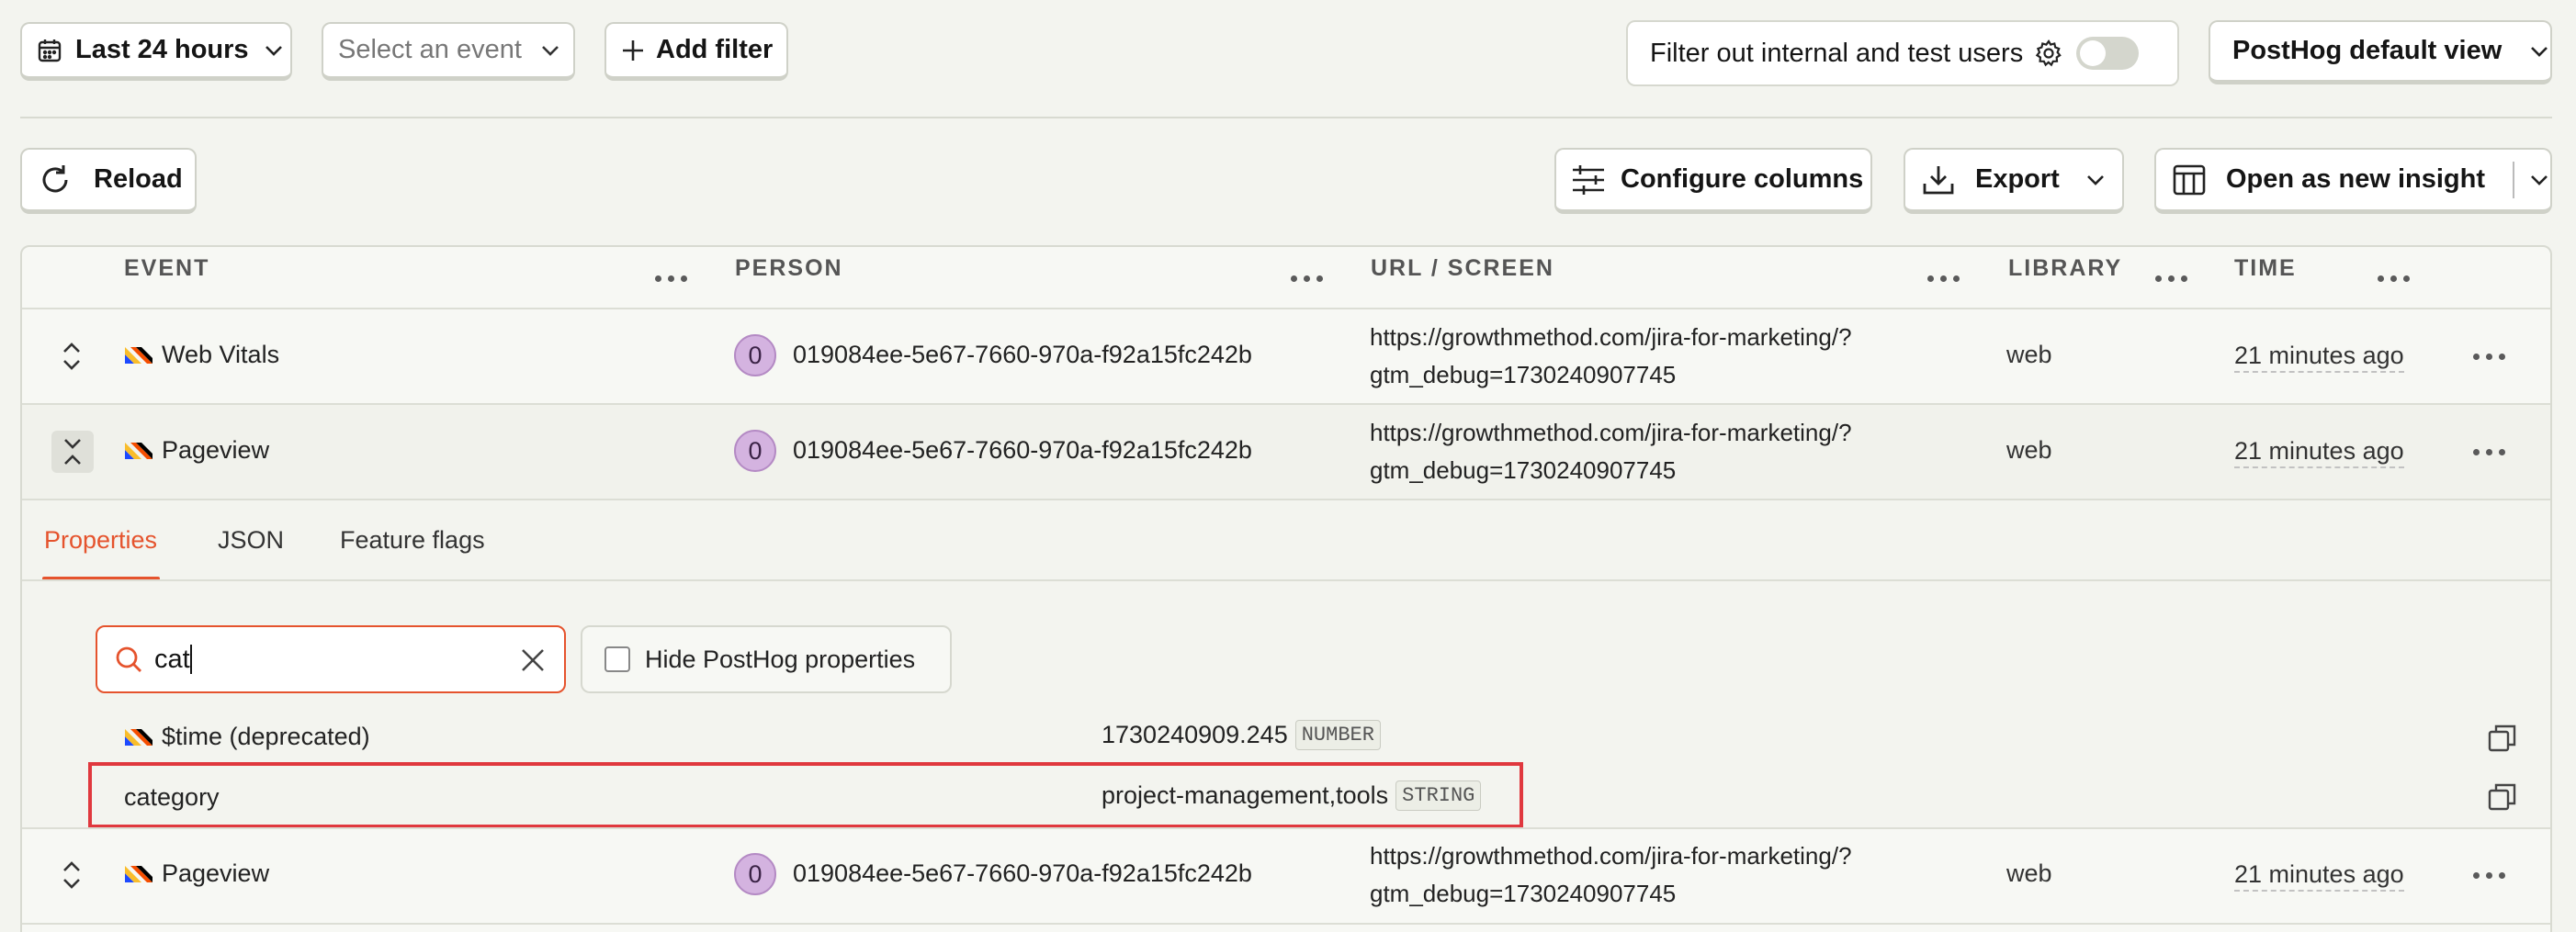 This screenshot has width=2576, height=932. What do you see at coordinates (1337, 735) in the screenshot?
I see `type-badge: NUMBER` at bounding box center [1337, 735].